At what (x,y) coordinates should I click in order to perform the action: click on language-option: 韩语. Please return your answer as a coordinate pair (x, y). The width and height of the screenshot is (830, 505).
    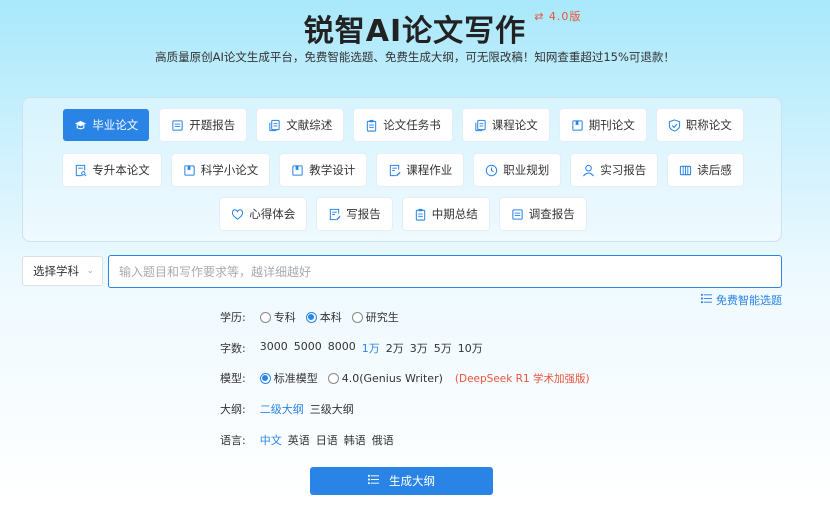
    Looking at the image, I should click on (355, 440).